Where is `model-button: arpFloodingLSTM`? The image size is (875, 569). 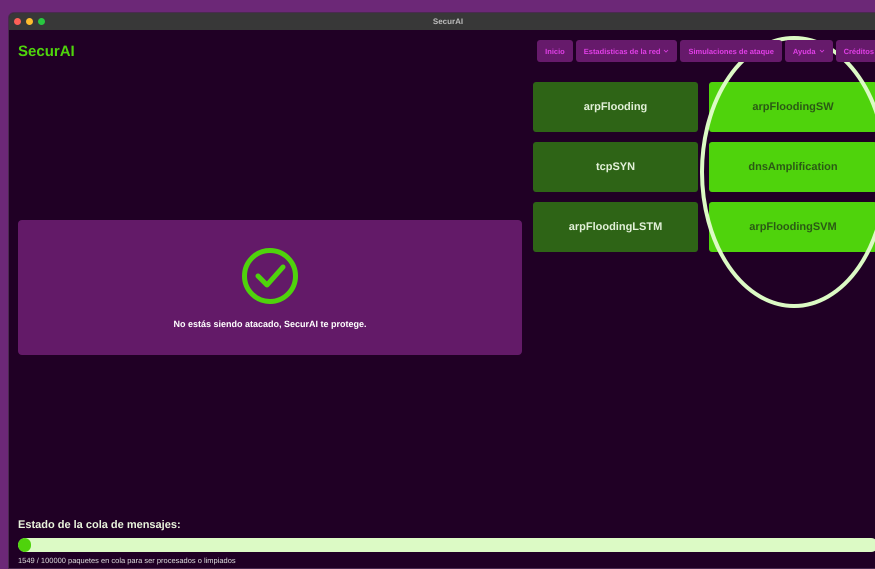
model-button: arpFloodingLSTM is located at coordinates (615, 227).